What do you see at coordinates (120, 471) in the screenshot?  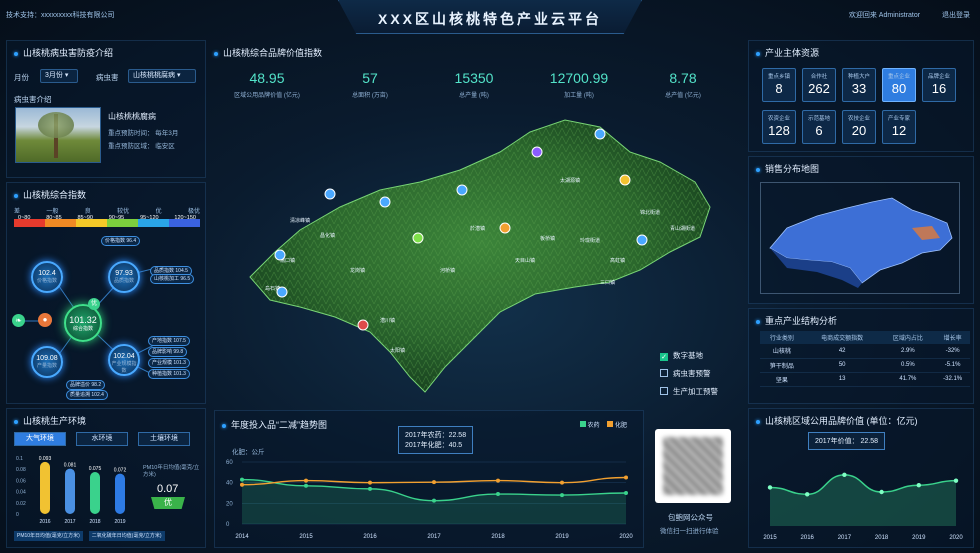 I see `bar-value-label: 0.072` at bounding box center [120, 471].